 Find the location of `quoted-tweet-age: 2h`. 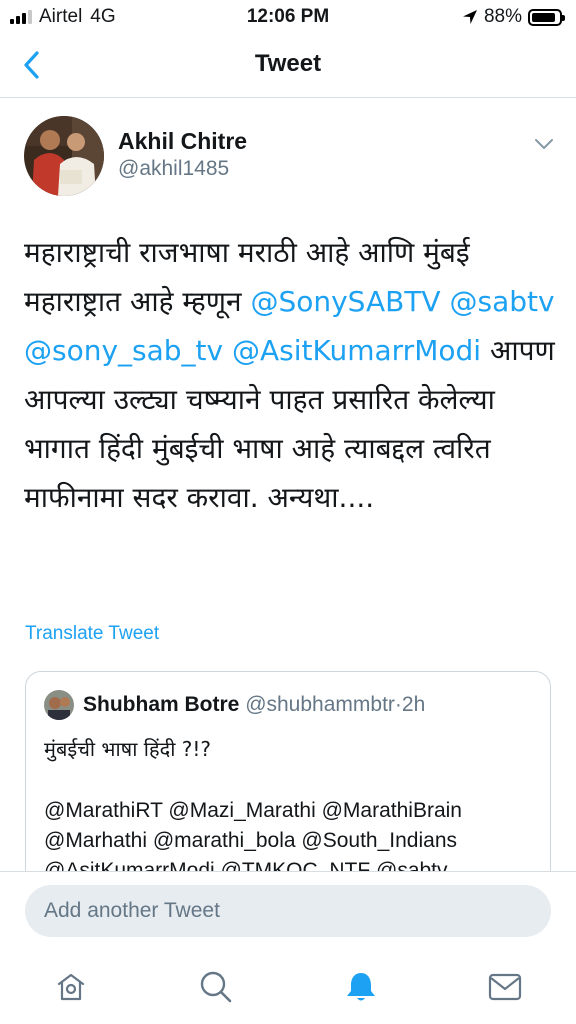

quoted-tweet-age: 2h is located at coordinates (413, 704).